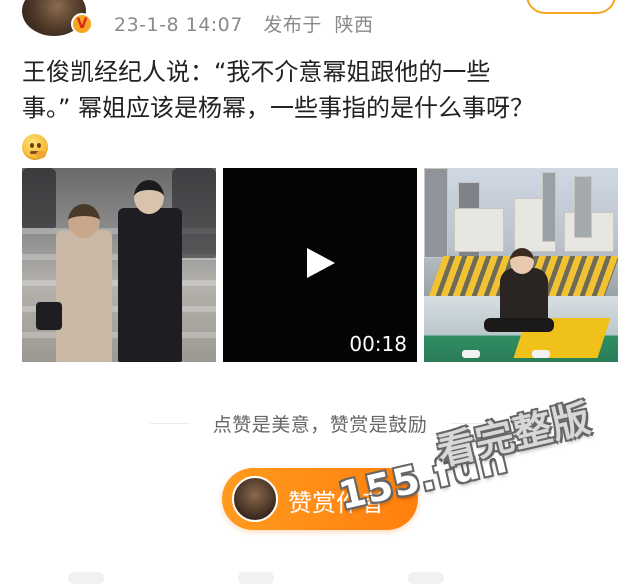 This screenshot has height=584, width=640. I want to click on verified-badge-icon: V, so click(82, 24).